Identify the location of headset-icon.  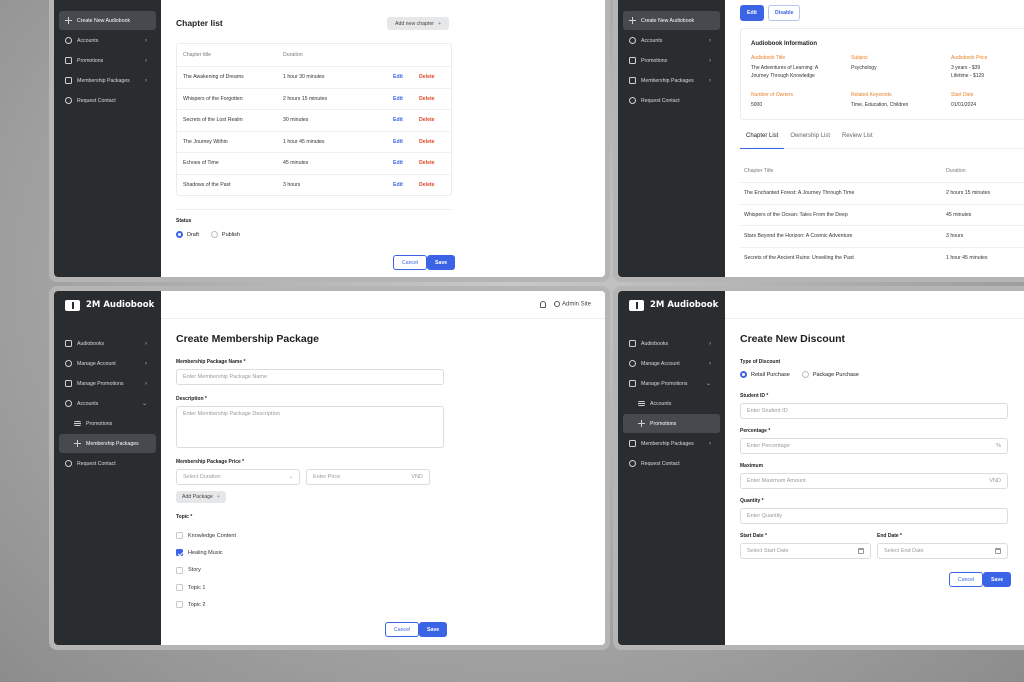
(632, 100).